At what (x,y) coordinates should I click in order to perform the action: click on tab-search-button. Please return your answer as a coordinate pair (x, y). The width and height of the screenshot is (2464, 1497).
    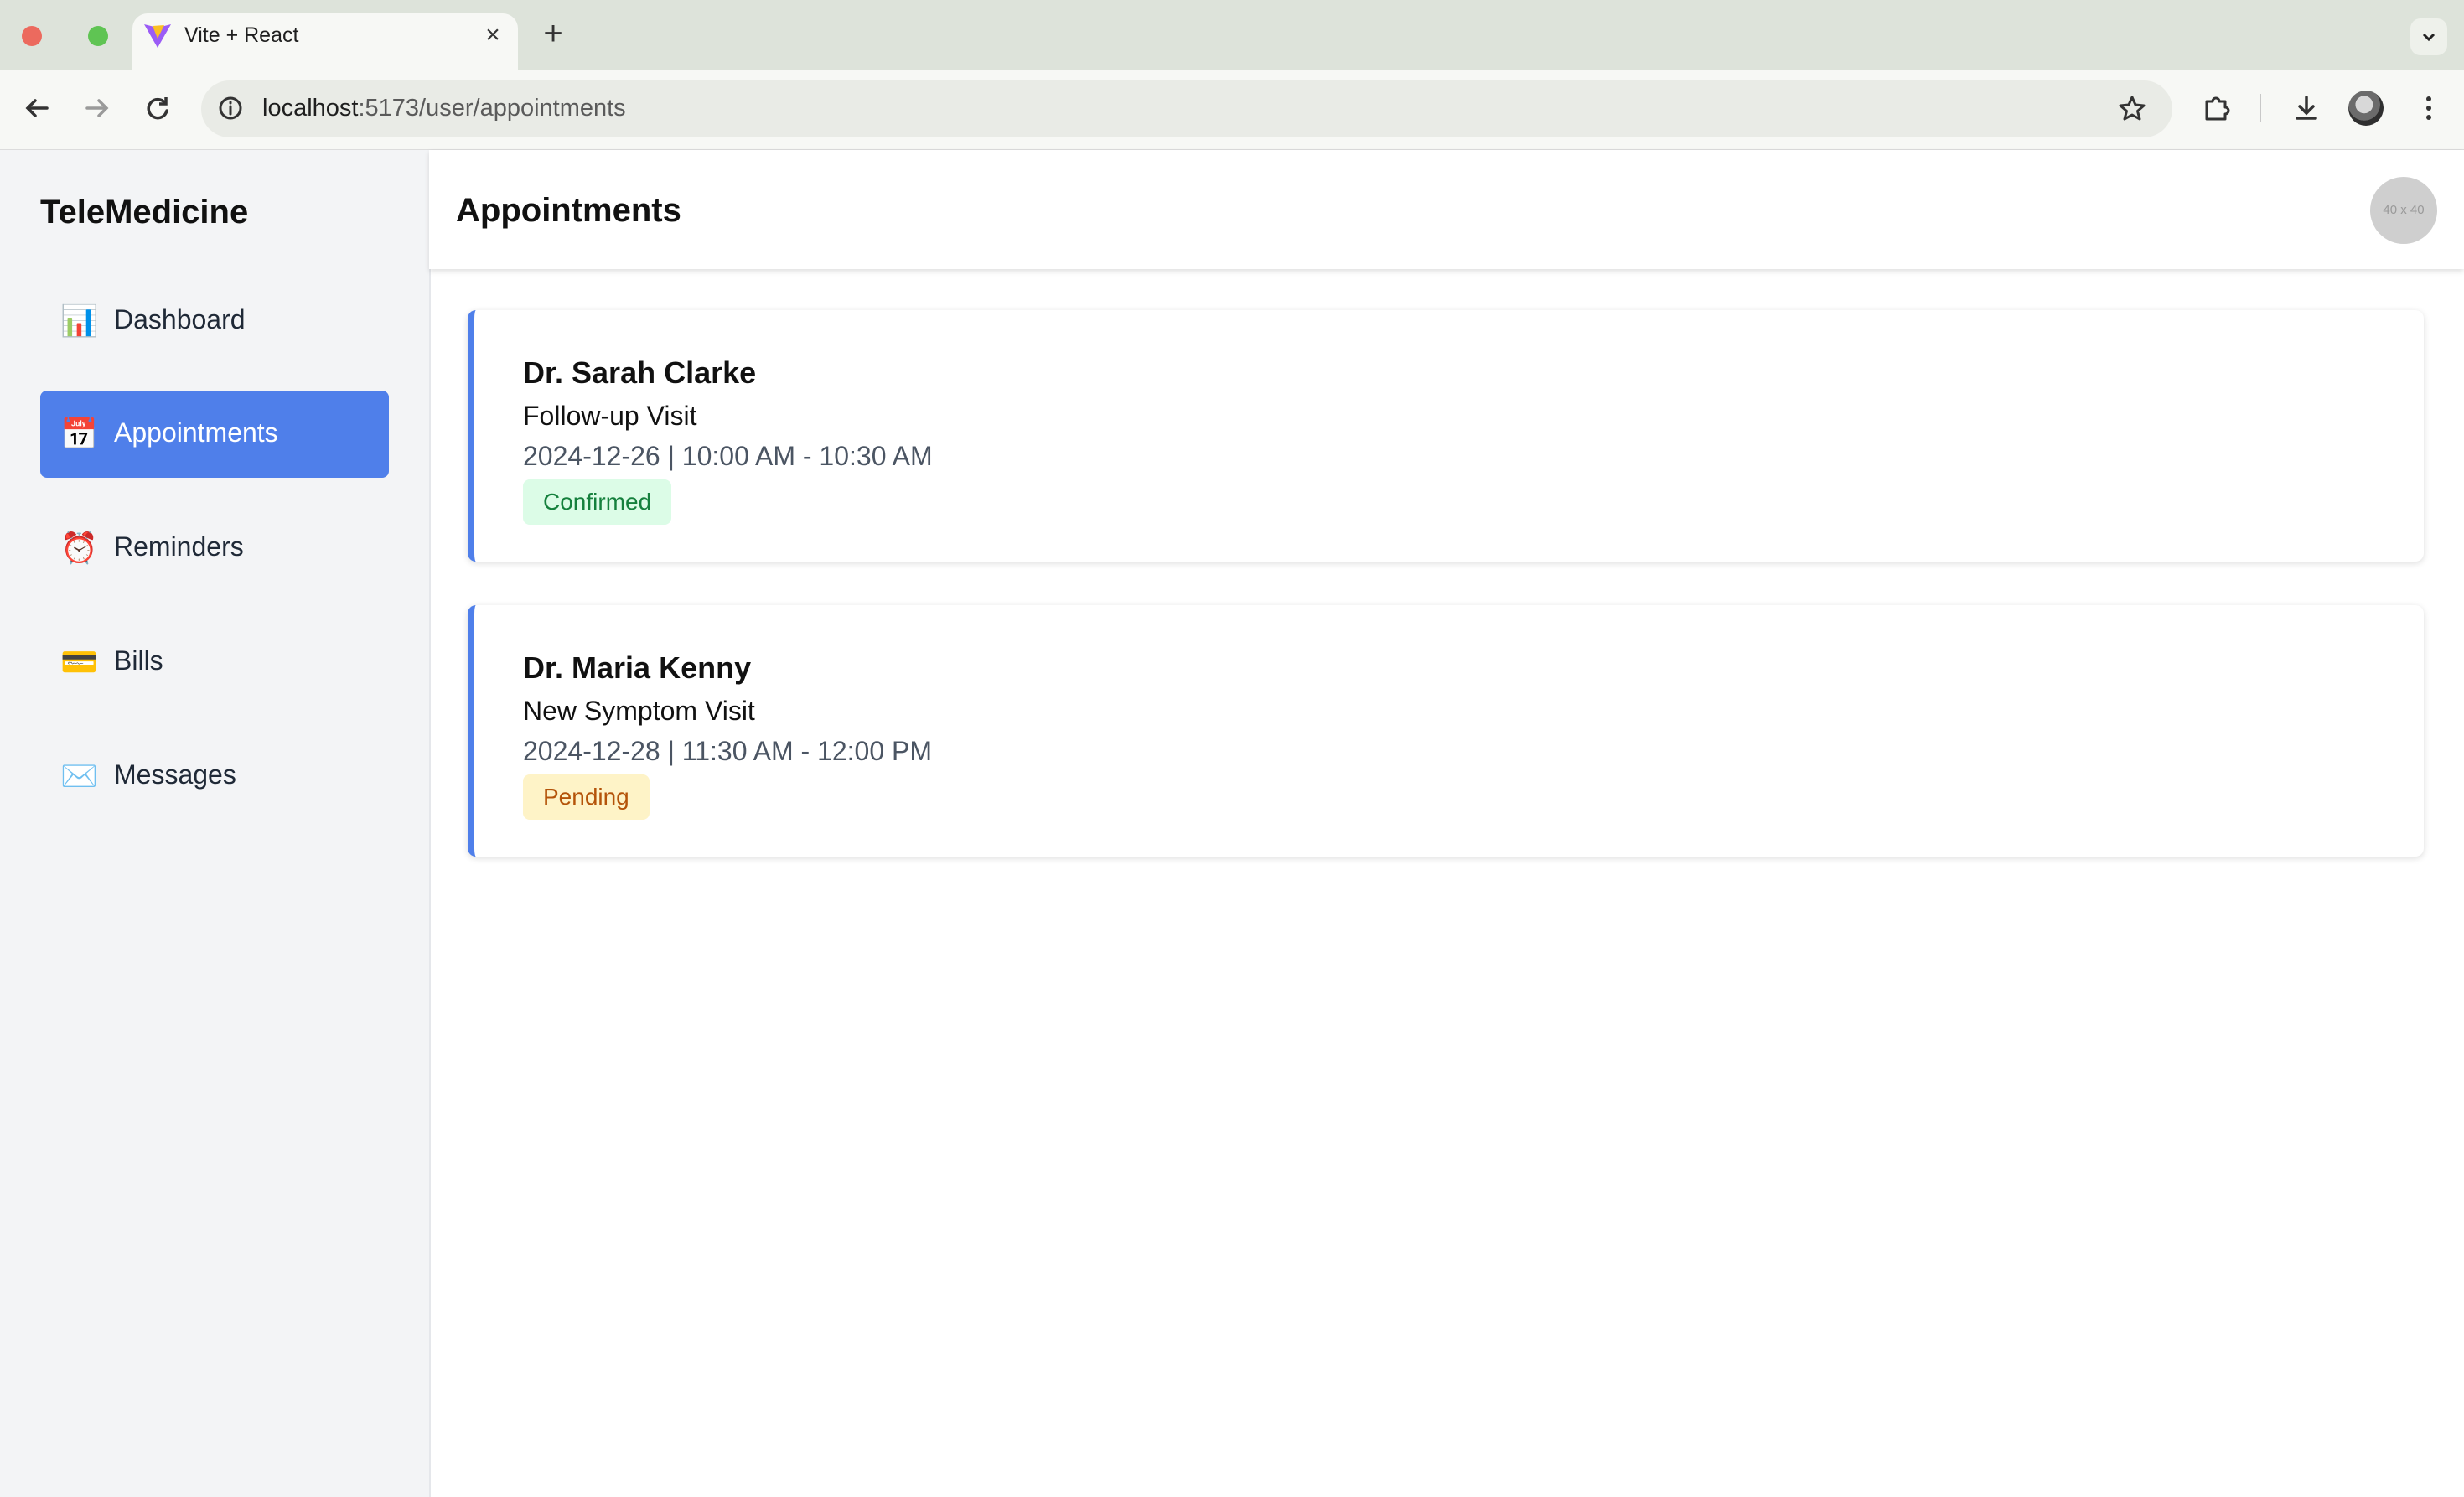
    Looking at the image, I should click on (2428, 36).